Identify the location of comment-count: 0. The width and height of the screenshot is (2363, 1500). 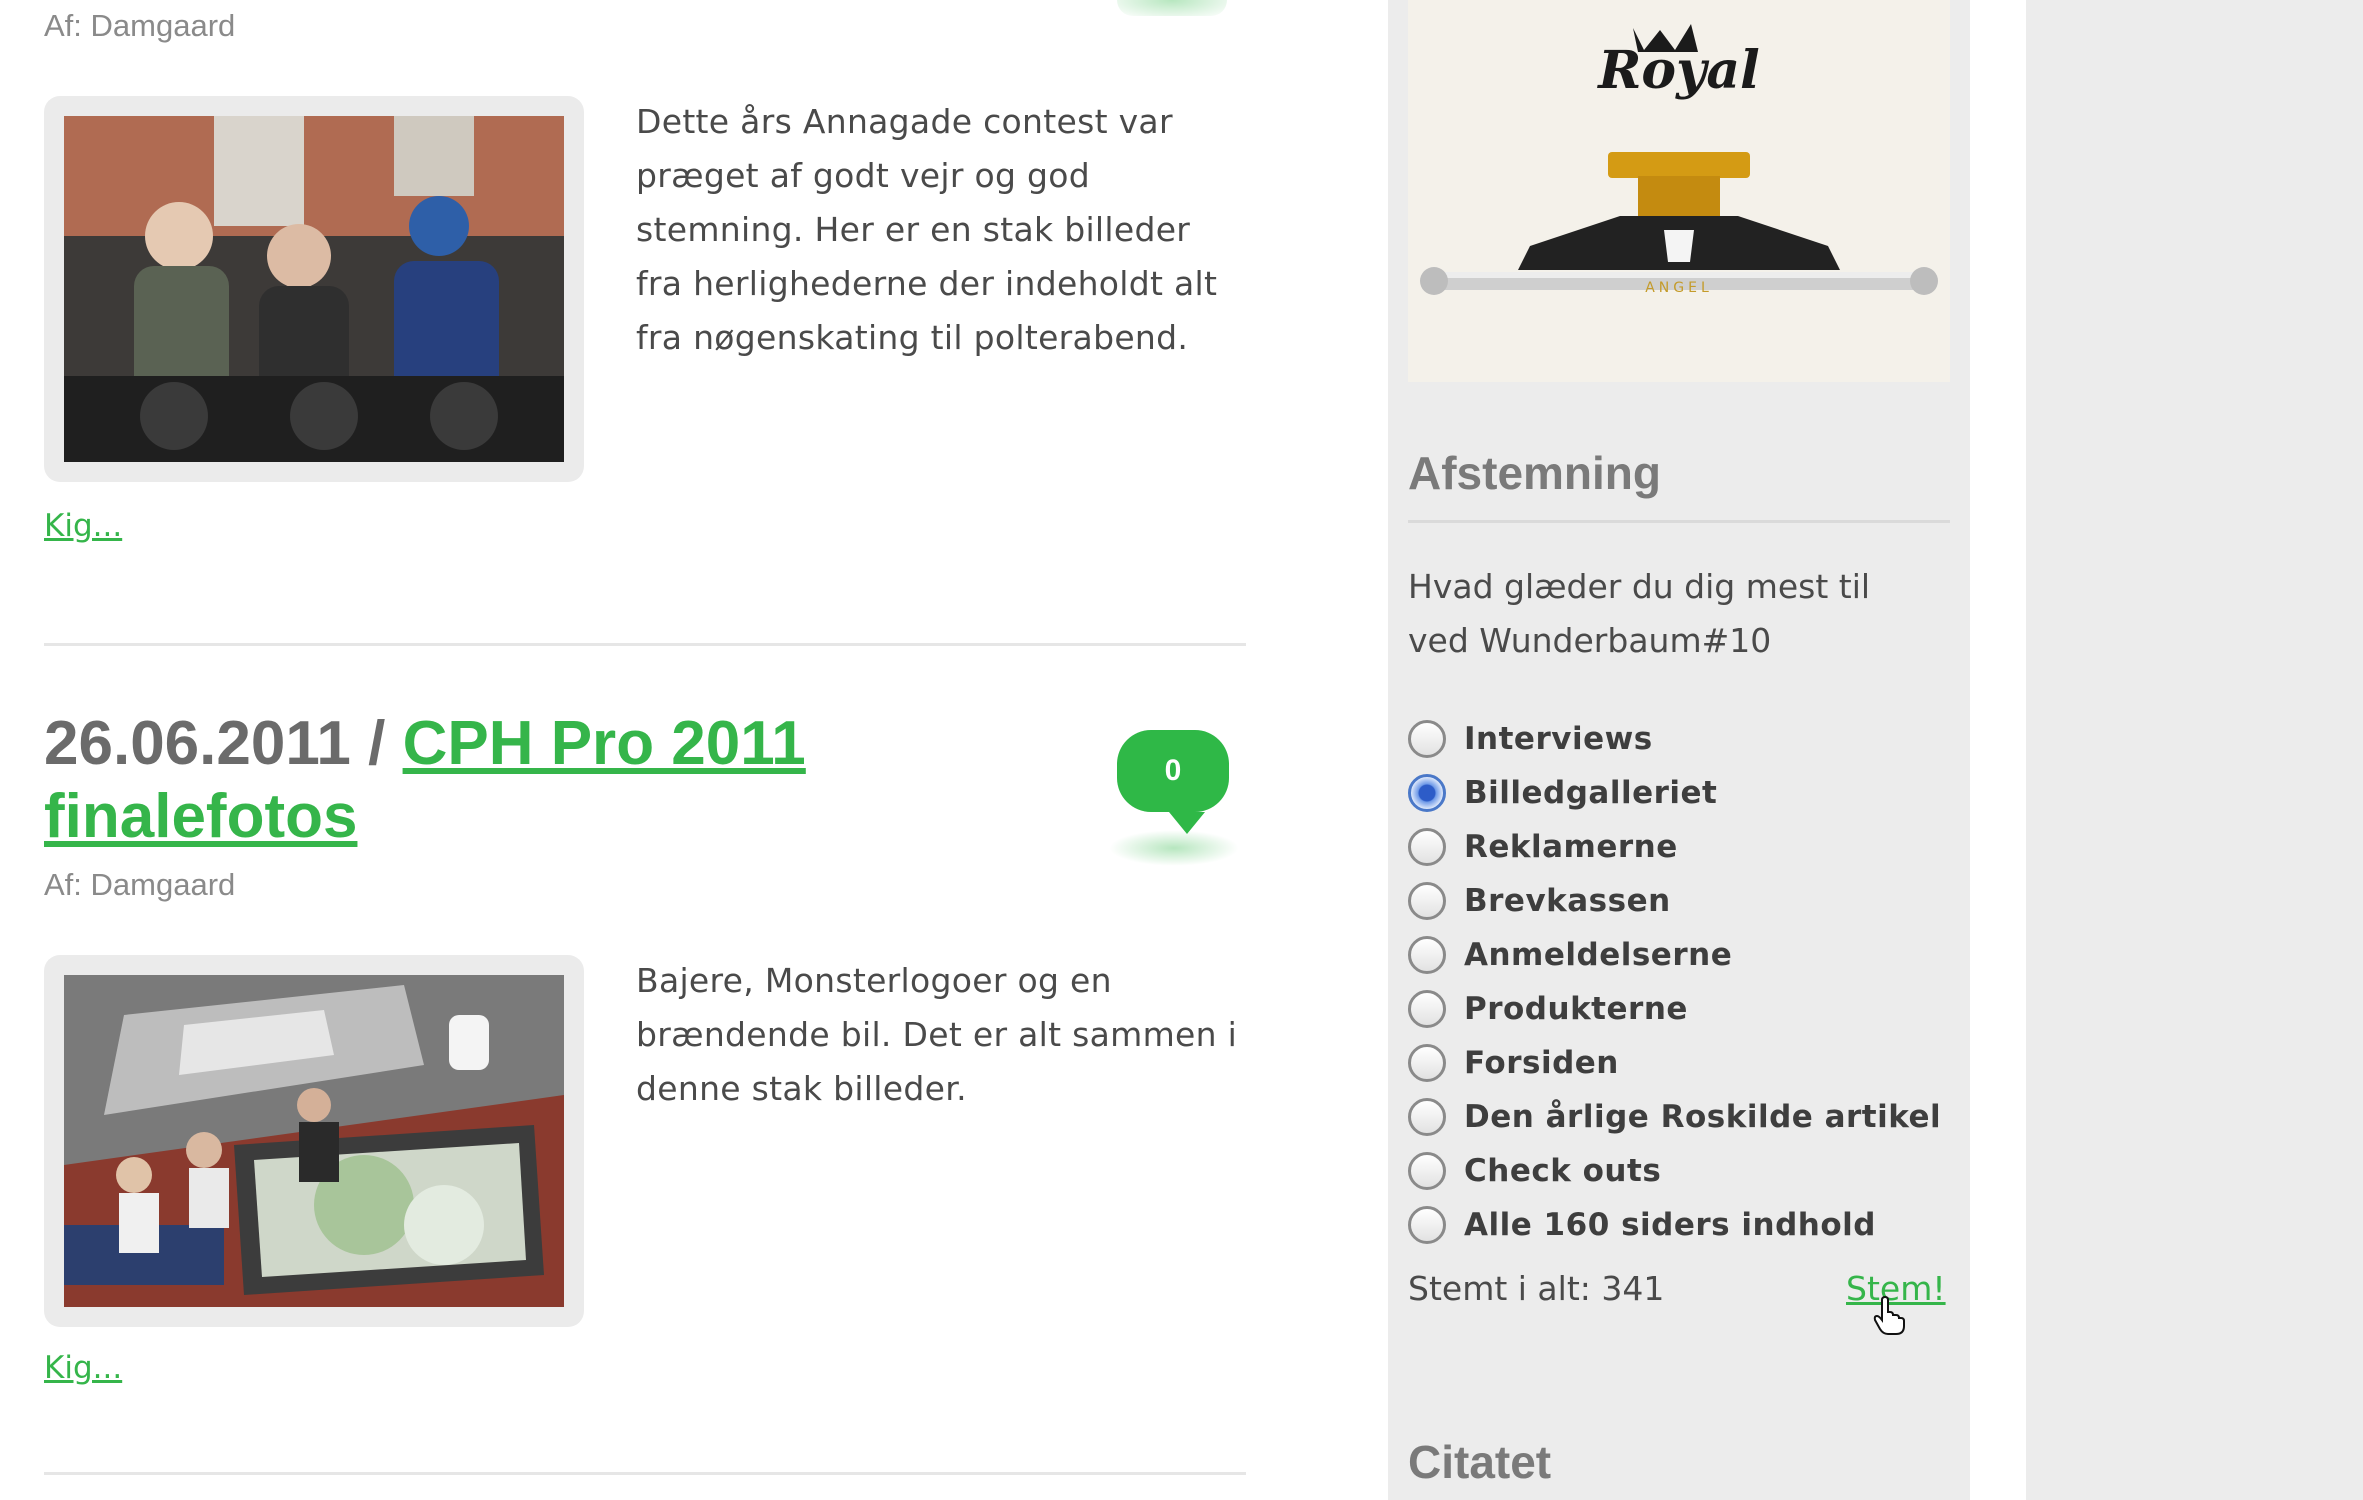
(1173, 771).